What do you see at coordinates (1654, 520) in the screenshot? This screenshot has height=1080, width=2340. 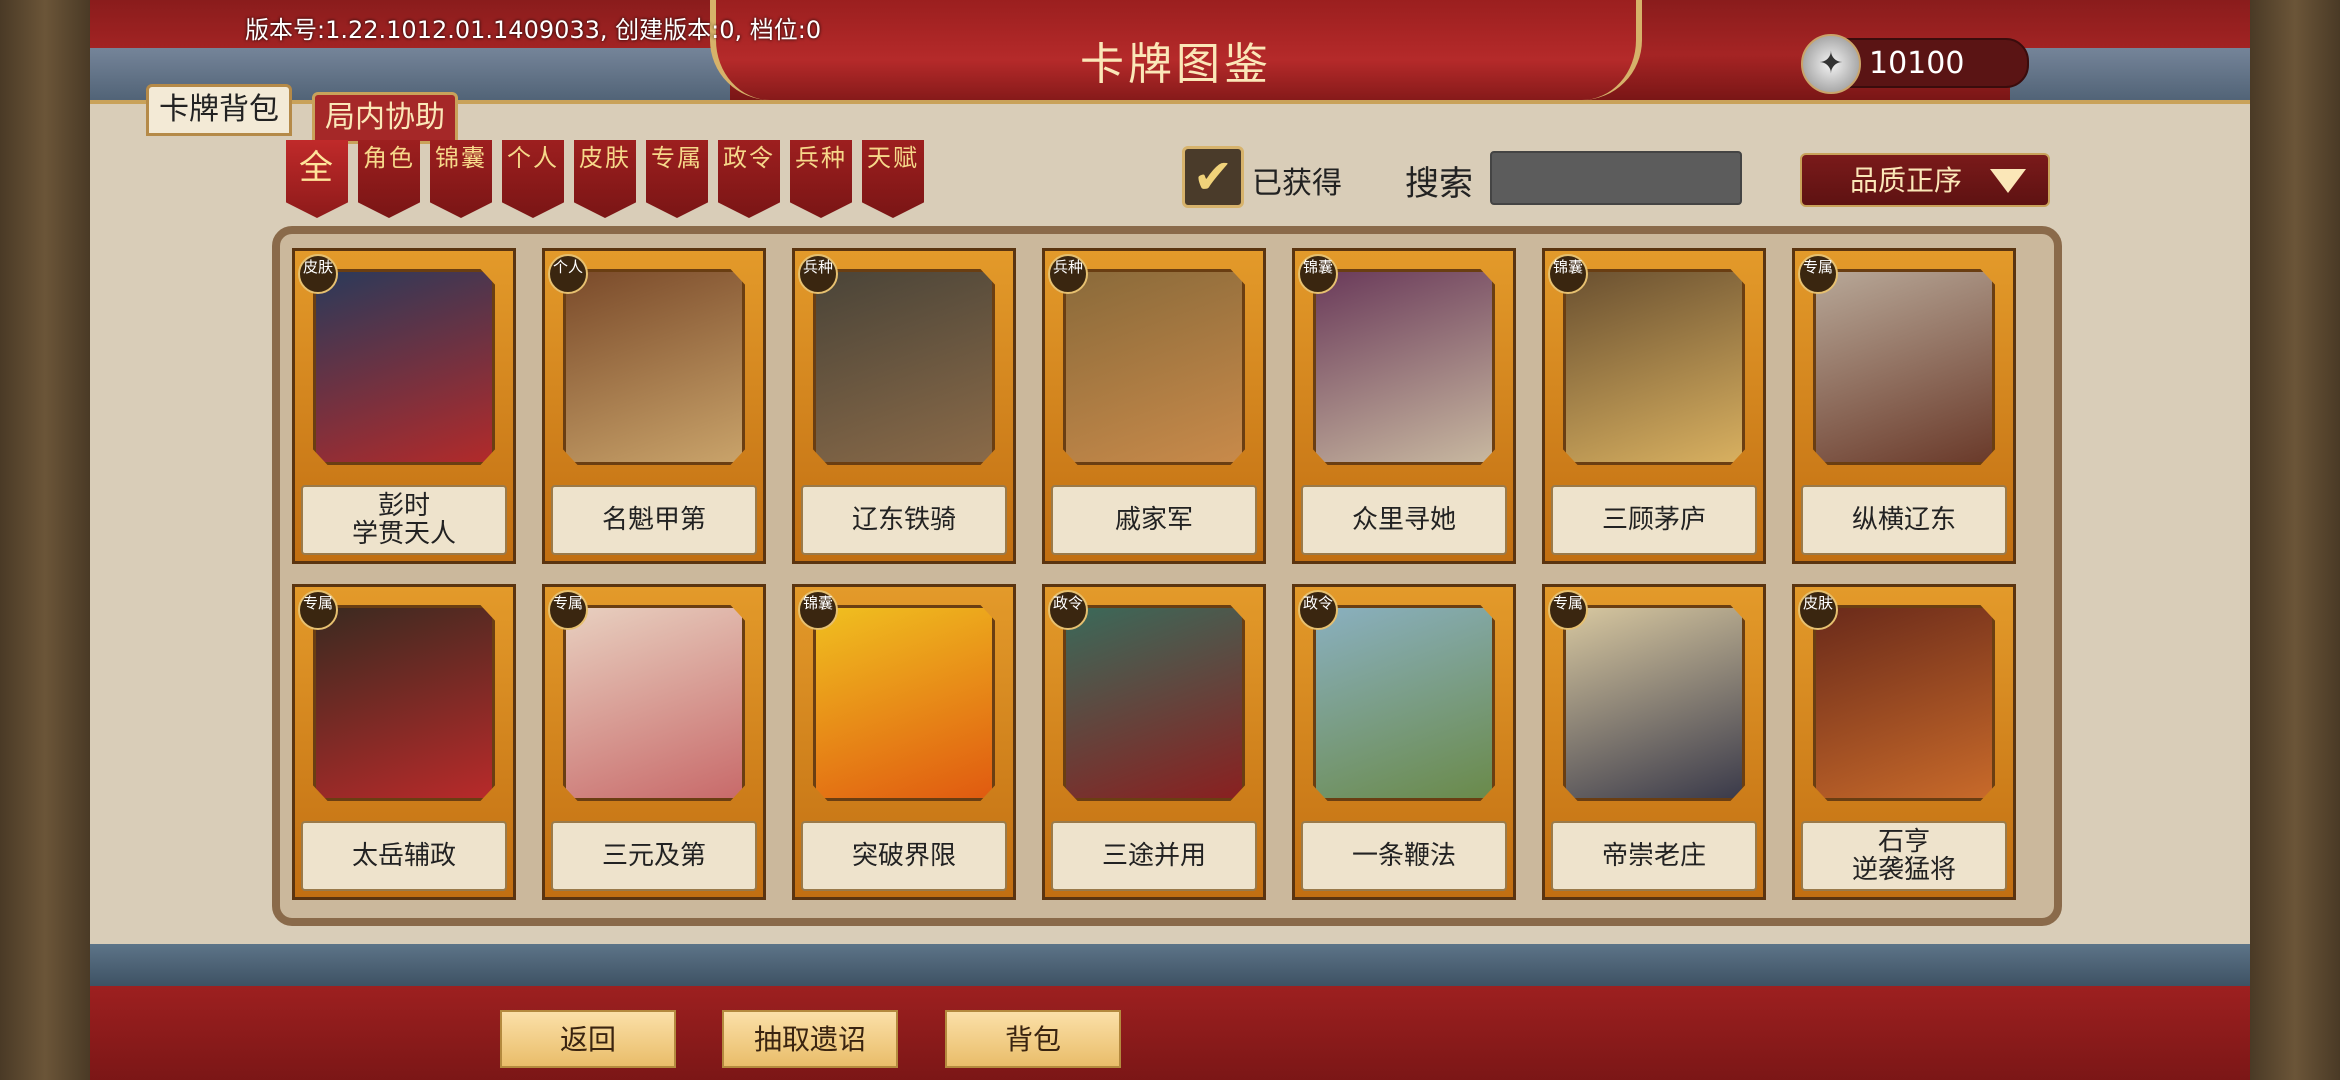 I see `card-name: 三顾茅庐` at bounding box center [1654, 520].